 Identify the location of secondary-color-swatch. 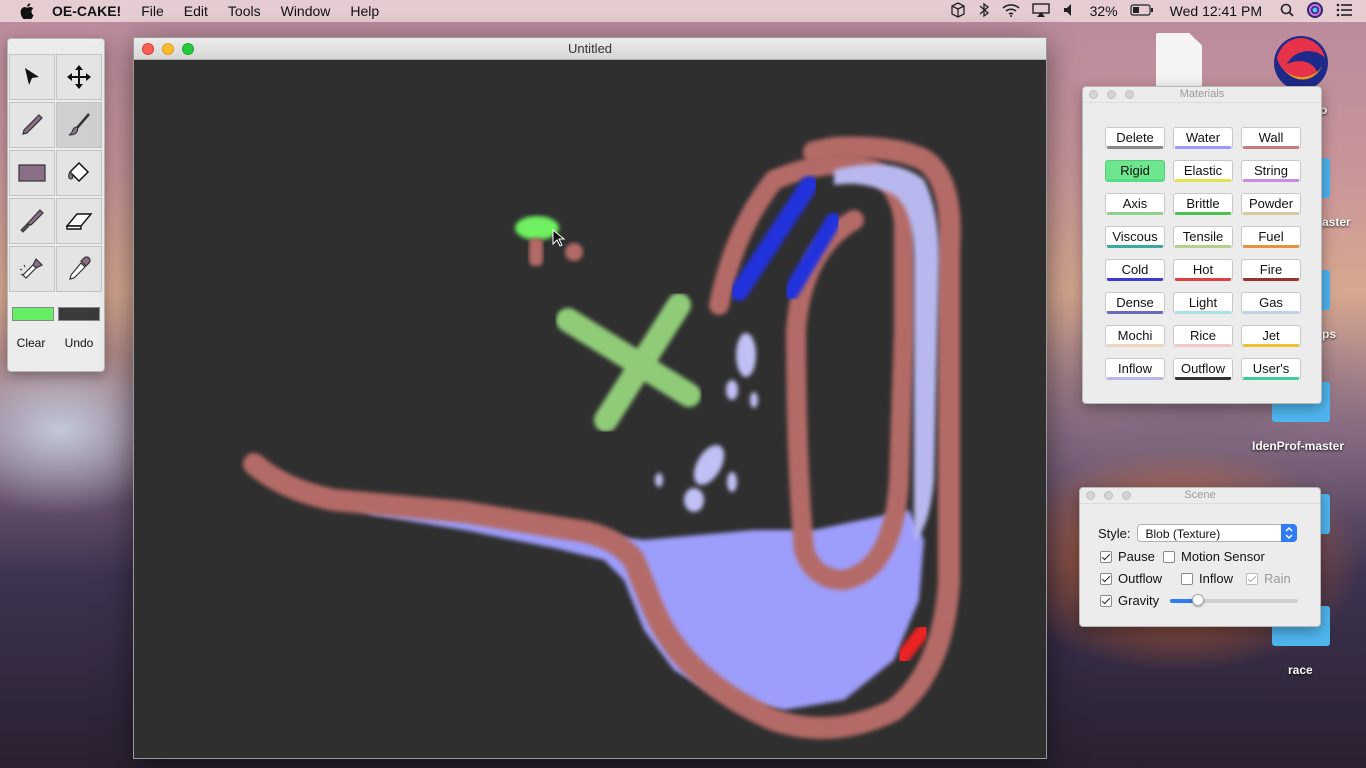
(79, 314).